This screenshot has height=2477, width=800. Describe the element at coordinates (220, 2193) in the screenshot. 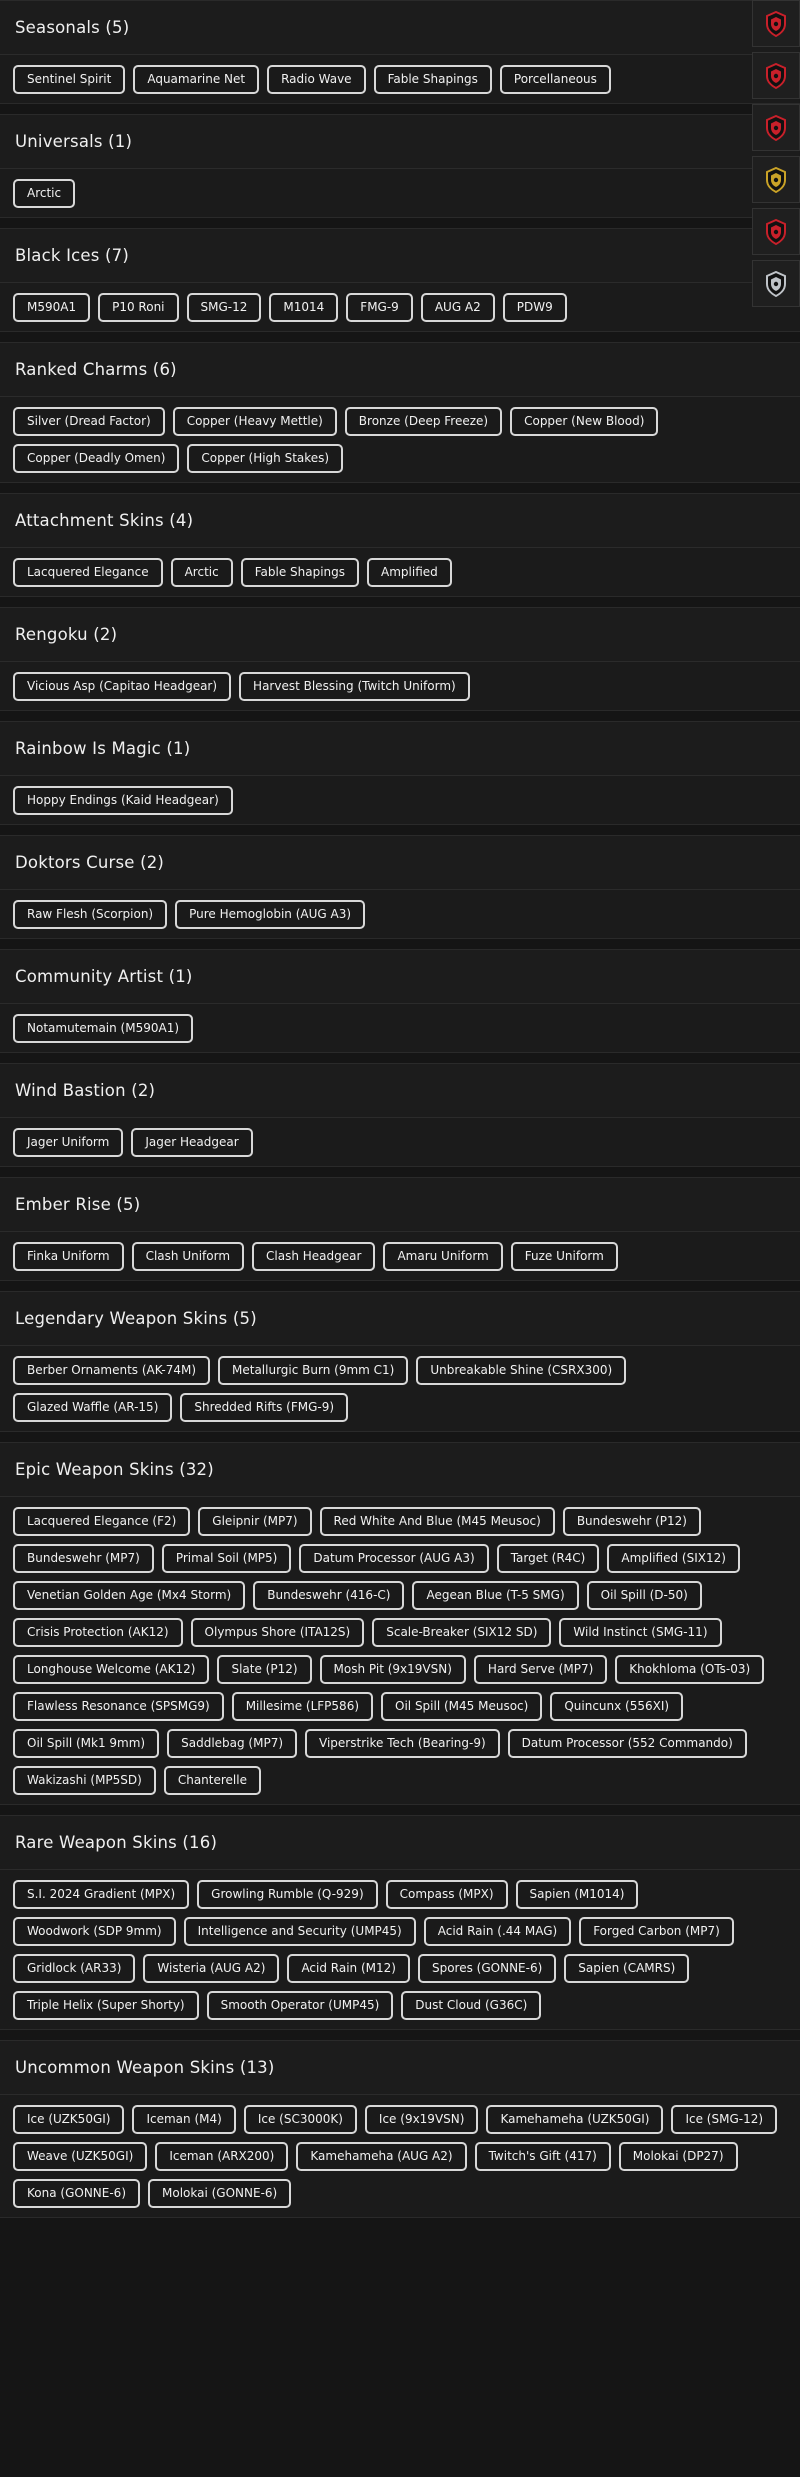

I see `item-chip: Molokai (GONNE-6)` at that location.